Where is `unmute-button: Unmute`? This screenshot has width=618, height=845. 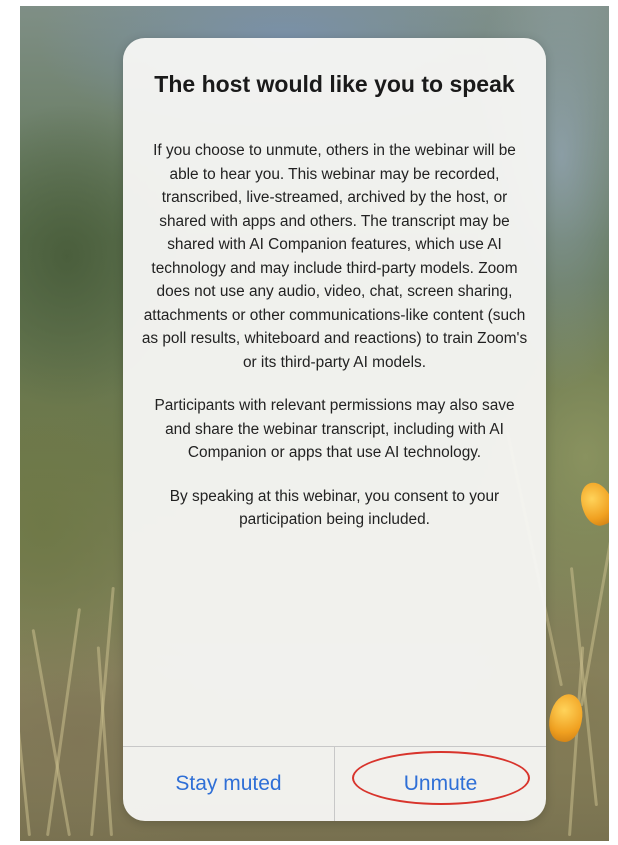
unmute-button: Unmute is located at coordinates (440, 784).